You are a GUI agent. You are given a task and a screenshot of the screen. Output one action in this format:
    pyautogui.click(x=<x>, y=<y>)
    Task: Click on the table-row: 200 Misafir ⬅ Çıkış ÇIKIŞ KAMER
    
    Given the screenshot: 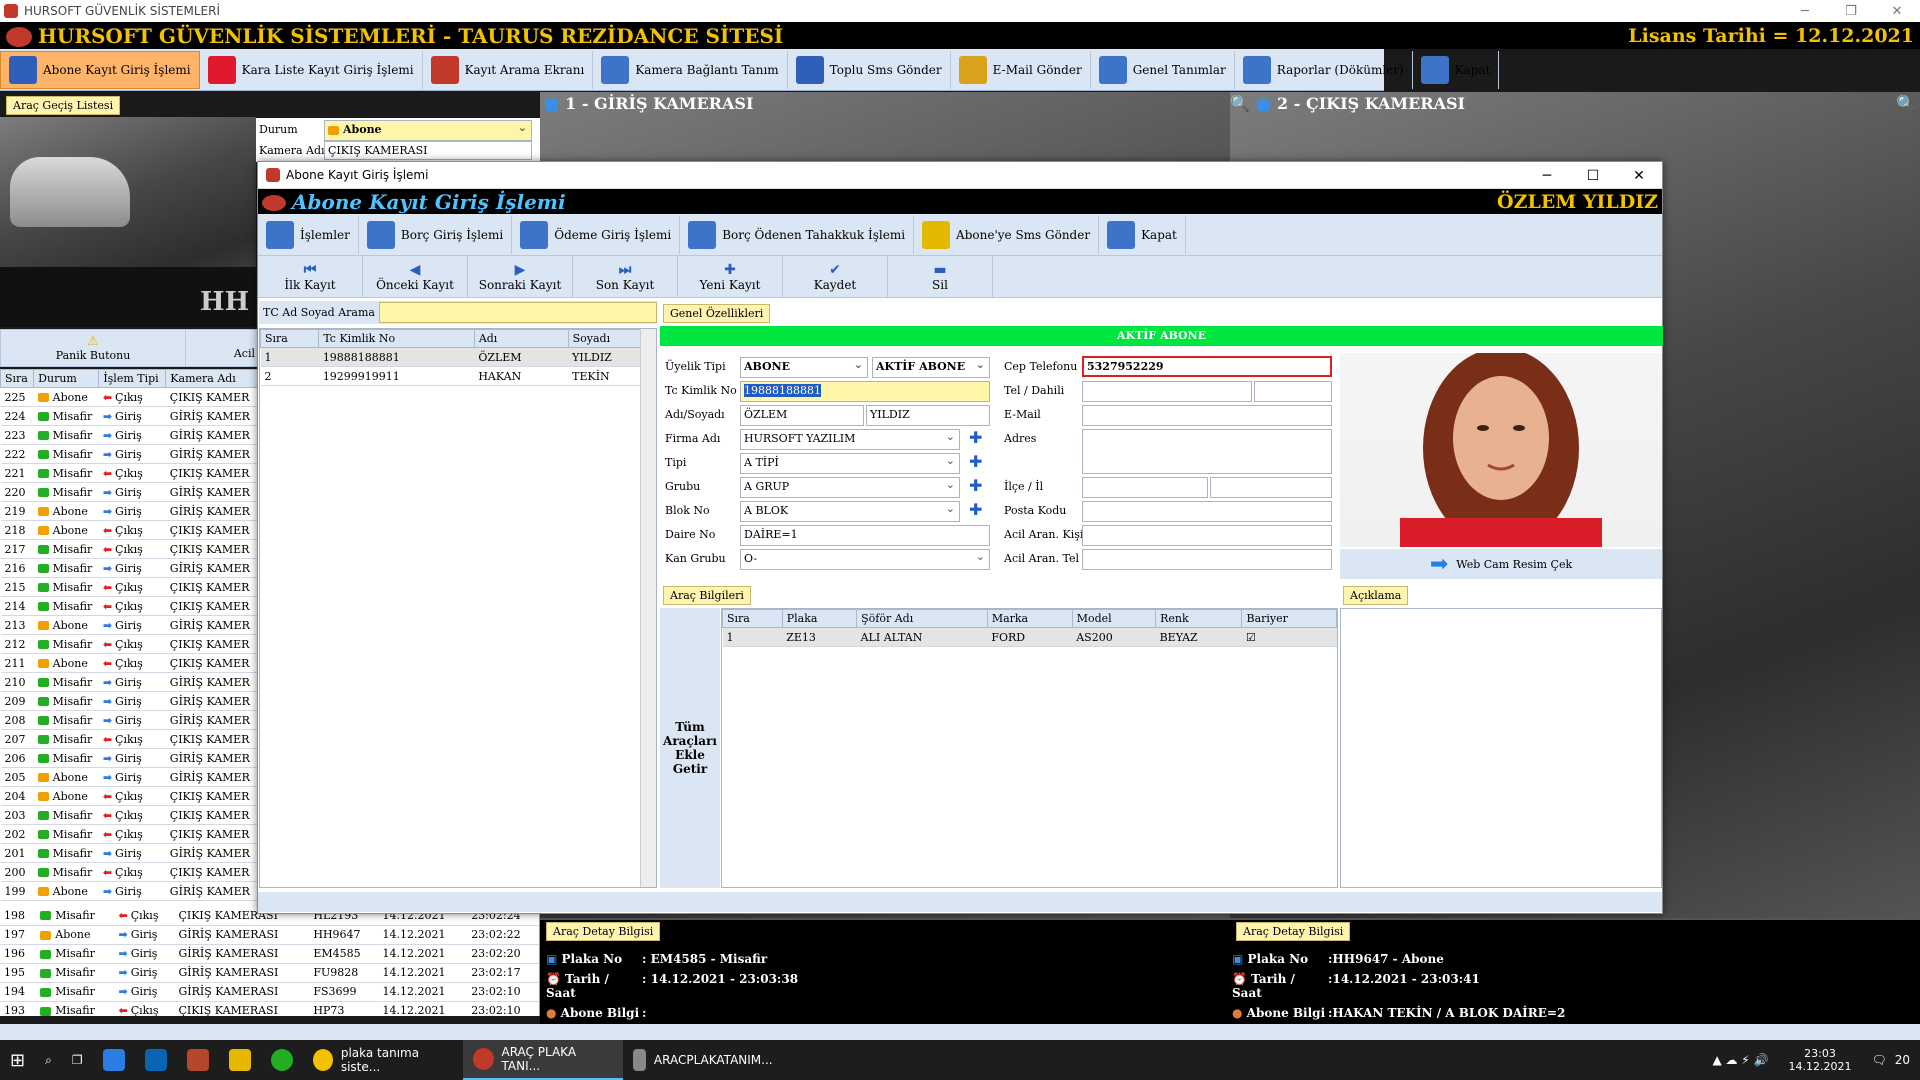 What is the action you would take?
    pyautogui.click(x=129, y=872)
    